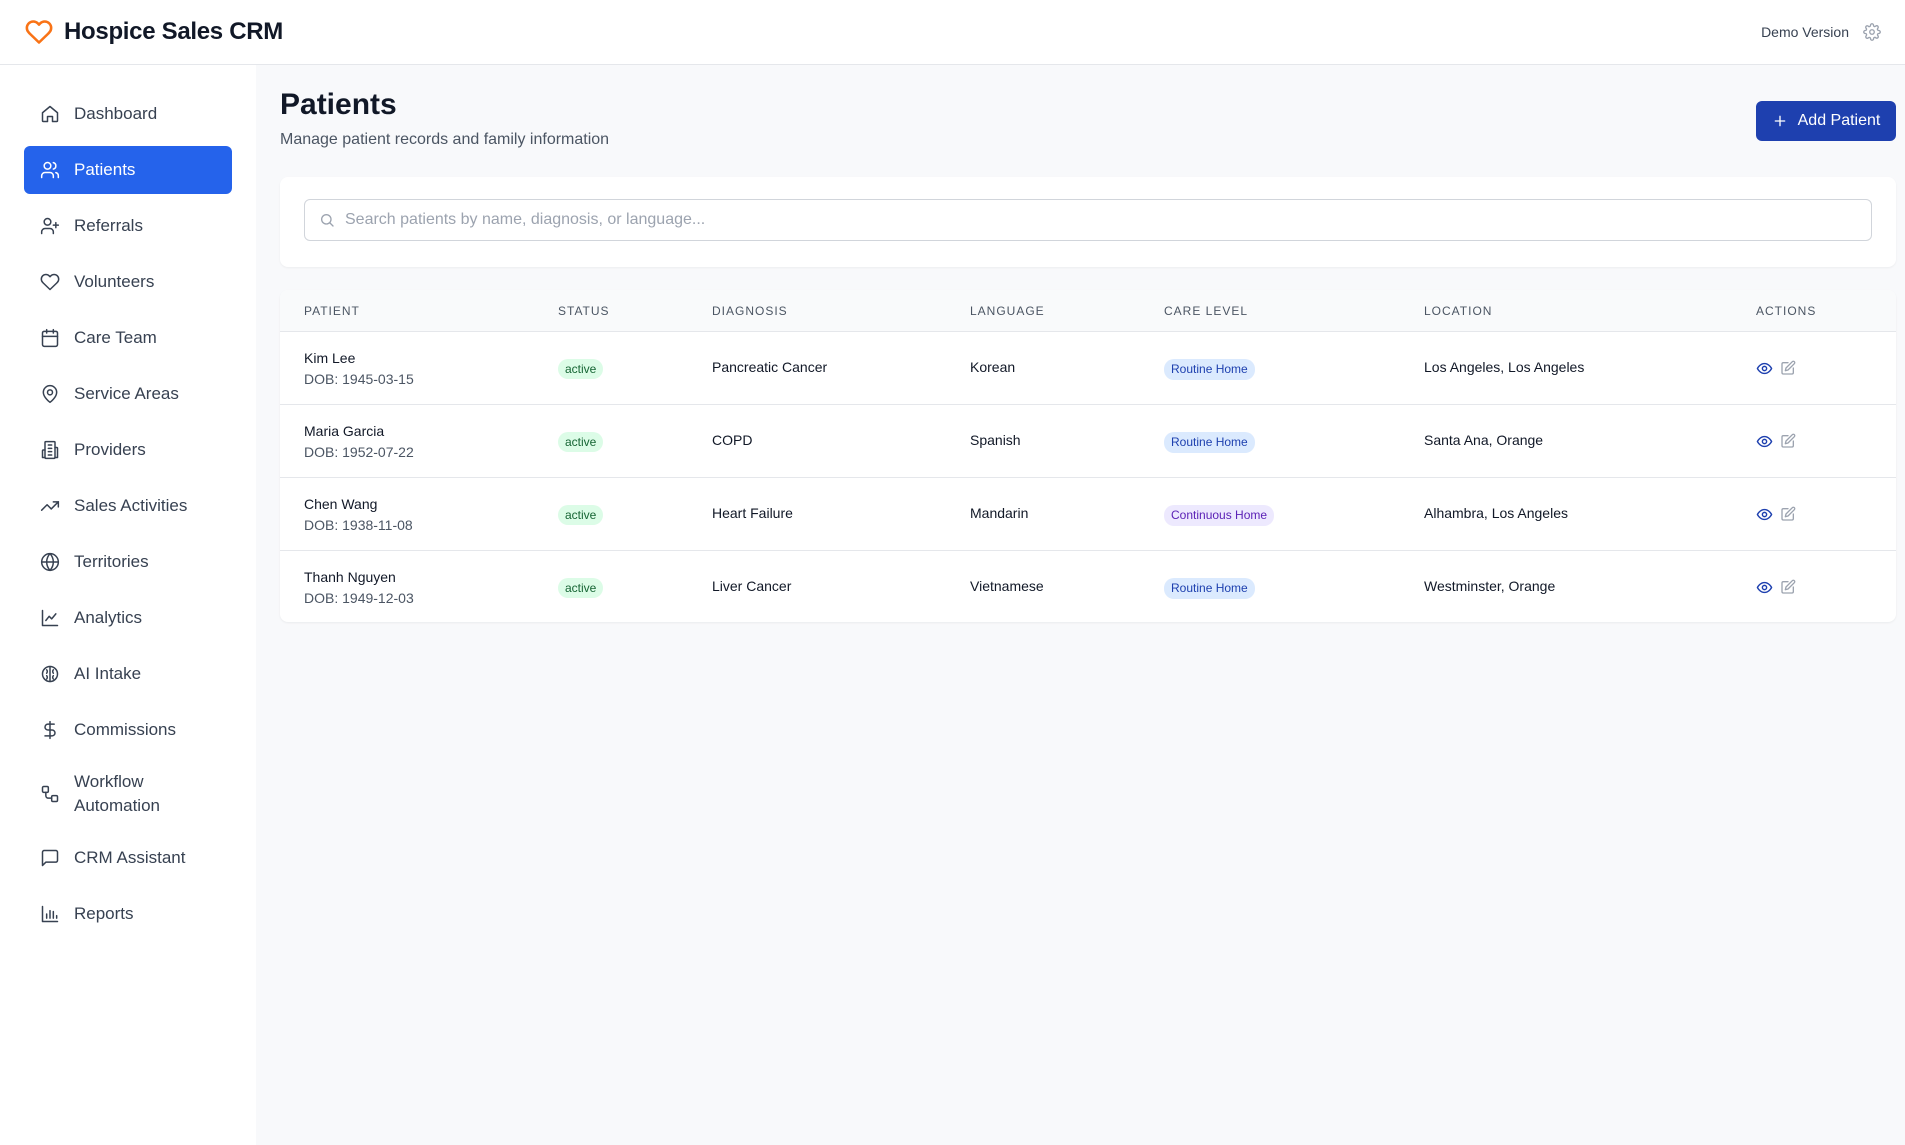 This screenshot has width=1905, height=1145. Describe the element at coordinates (50, 858) in the screenshot. I see `message-square-icon` at that location.